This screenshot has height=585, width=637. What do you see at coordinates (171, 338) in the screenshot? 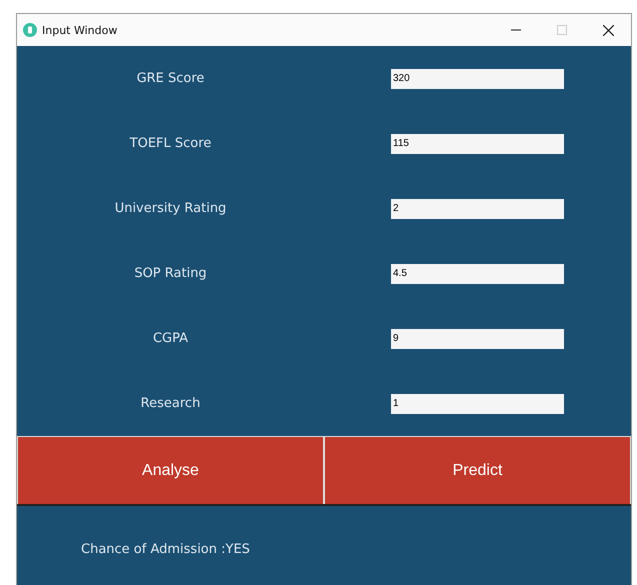
I see `field-label: CGPA` at bounding box center [171, 338].